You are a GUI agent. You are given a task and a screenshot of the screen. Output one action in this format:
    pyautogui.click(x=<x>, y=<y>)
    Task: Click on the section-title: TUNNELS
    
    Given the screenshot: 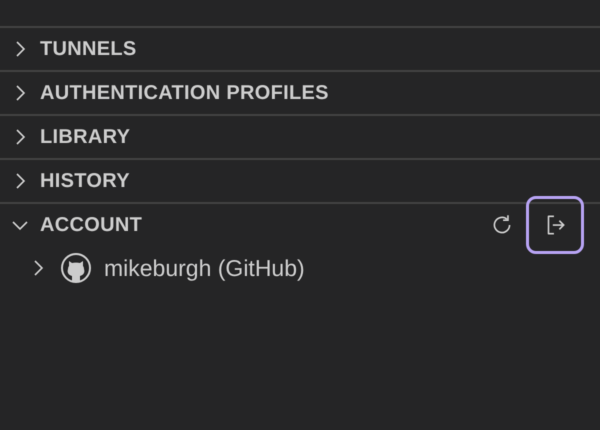 What is the action you would take?
    pyautogui.click(x=88, y=49)
    